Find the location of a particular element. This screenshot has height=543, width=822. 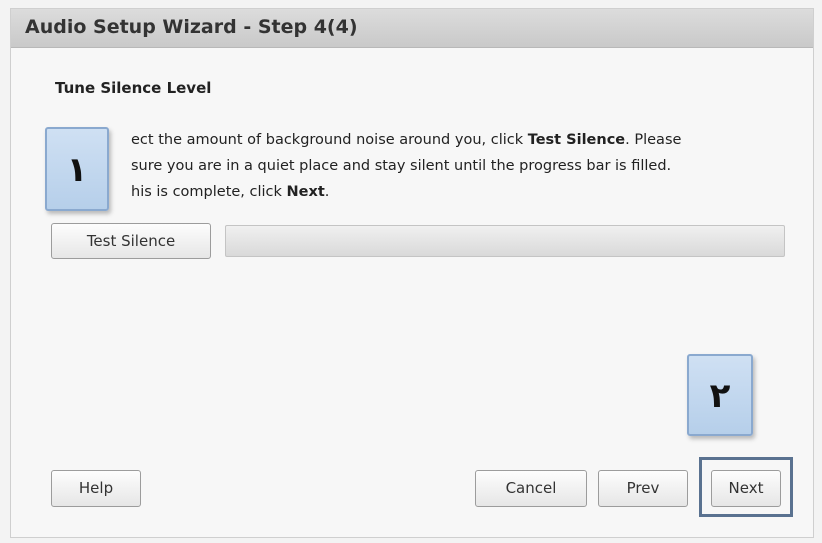

prev-button: Prev is located at coordinates (643, 488).